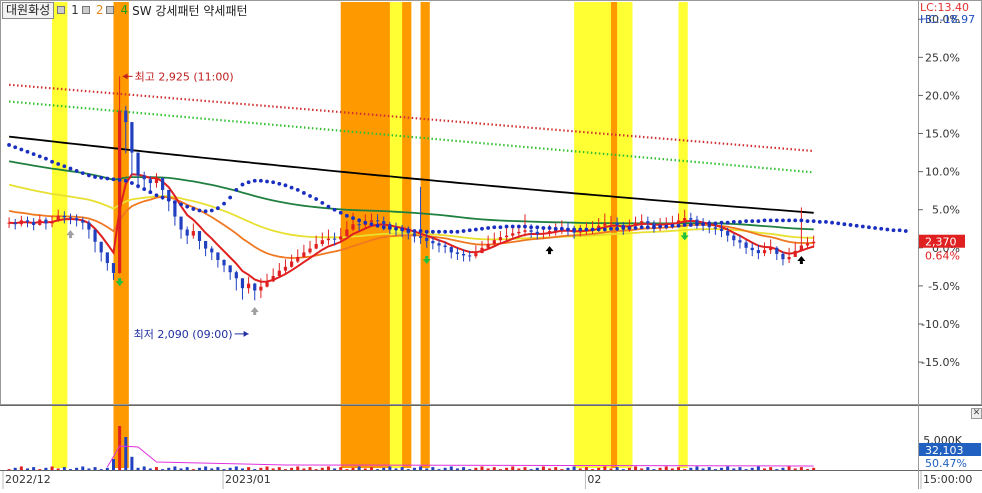 The image size is (982, 493). I want to click on low-arrow-icon, so click(246, 333).